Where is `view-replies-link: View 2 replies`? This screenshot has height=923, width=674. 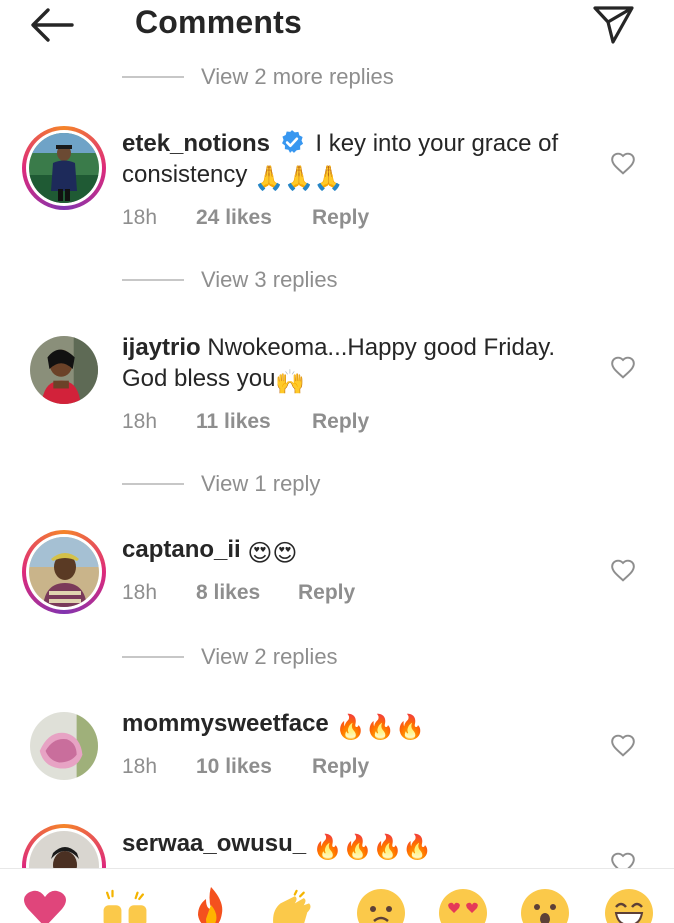 view-replies-link: View 2 replies is located at coordinates (230, 657).